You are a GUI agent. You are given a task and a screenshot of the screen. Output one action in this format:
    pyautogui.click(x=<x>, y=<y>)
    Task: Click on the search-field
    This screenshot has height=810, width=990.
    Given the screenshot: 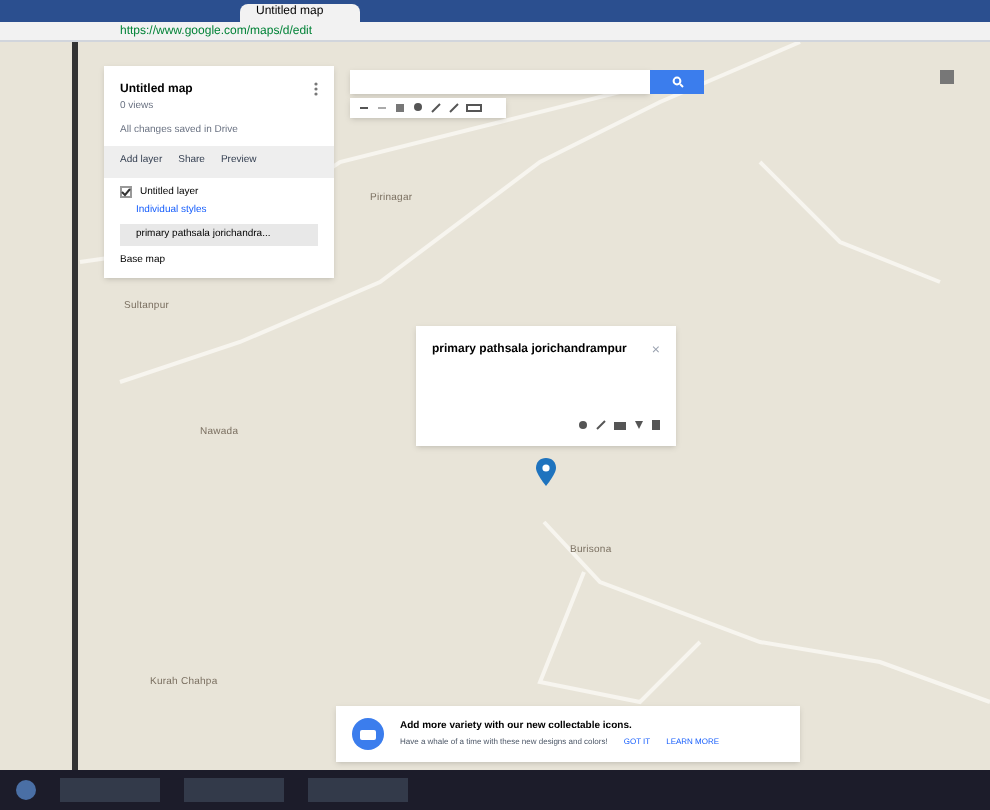 What is the action you would take?
    pyautogui.click(x=500, y=82)
    